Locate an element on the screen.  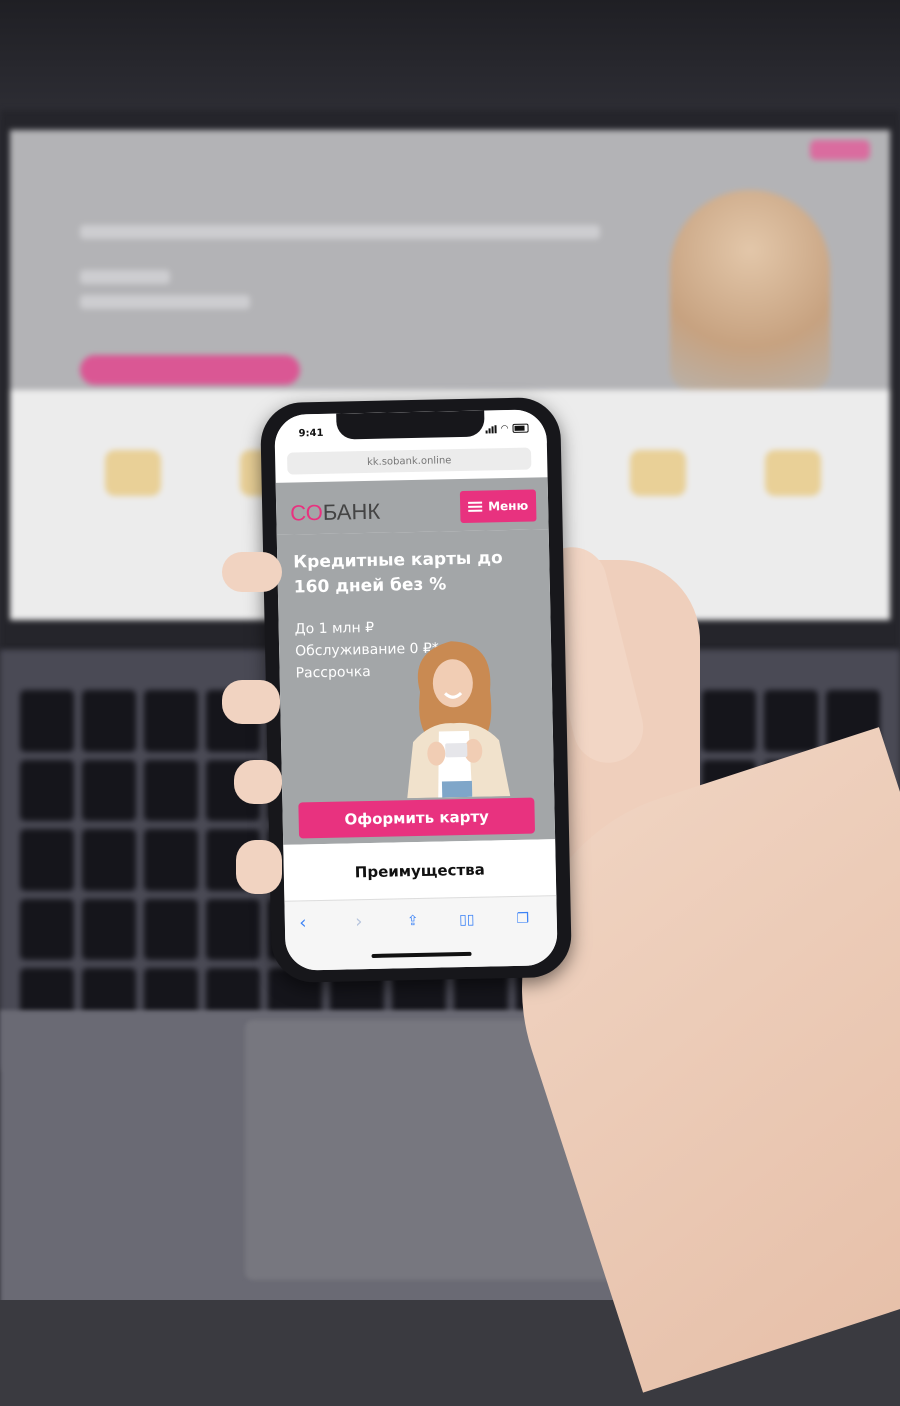
home-indicator is located at coordinates (421, 954).